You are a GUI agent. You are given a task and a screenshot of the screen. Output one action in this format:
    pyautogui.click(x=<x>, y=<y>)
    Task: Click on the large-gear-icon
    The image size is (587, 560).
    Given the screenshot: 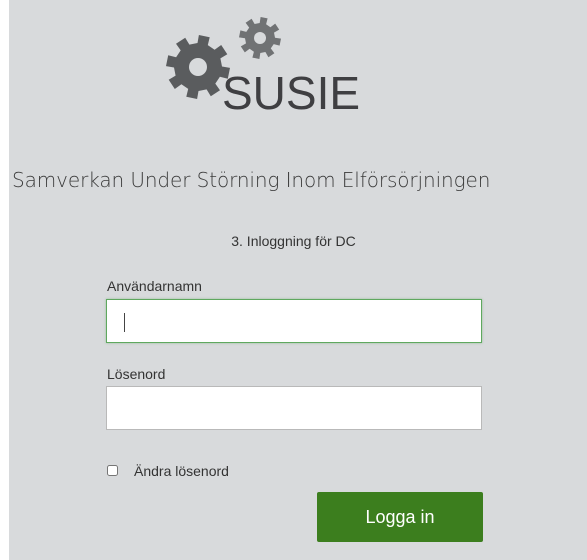 What is the action you would take?
    pyautogui.click(x=198, y=67)
    